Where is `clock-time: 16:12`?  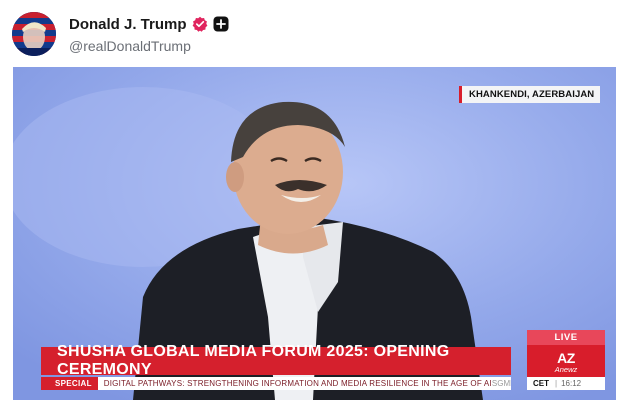 clock-time: 16:12 is located at coordinates (571, 383).